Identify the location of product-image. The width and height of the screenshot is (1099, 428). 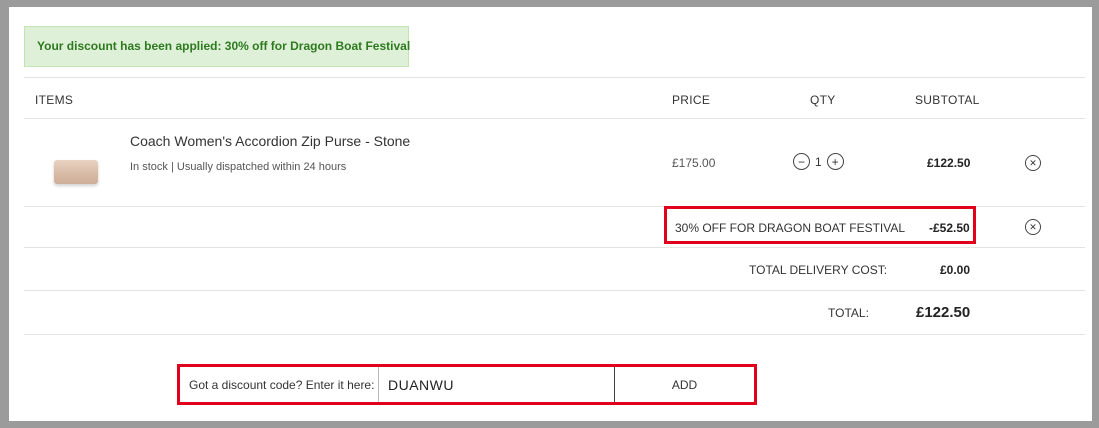
(76, 172).